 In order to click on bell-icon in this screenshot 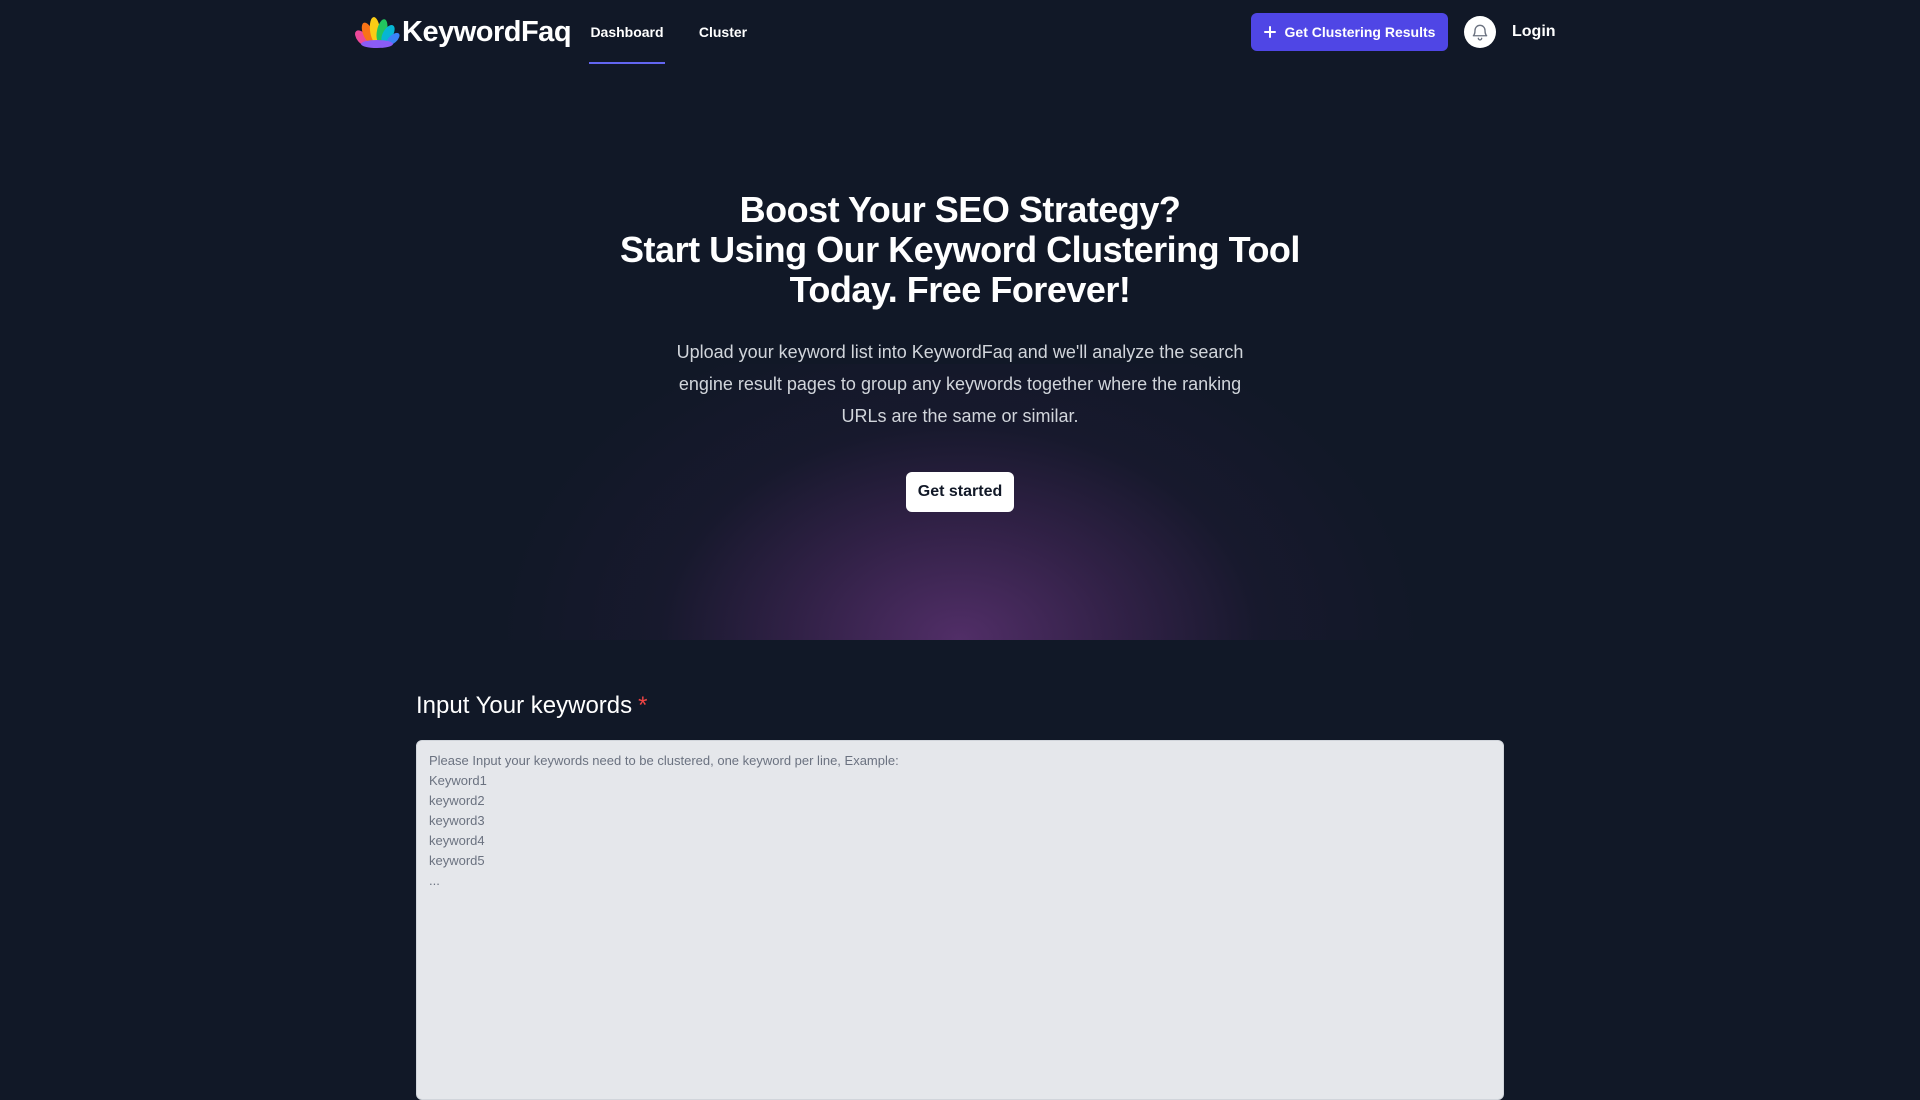, I will do `click(1480, 32)`.